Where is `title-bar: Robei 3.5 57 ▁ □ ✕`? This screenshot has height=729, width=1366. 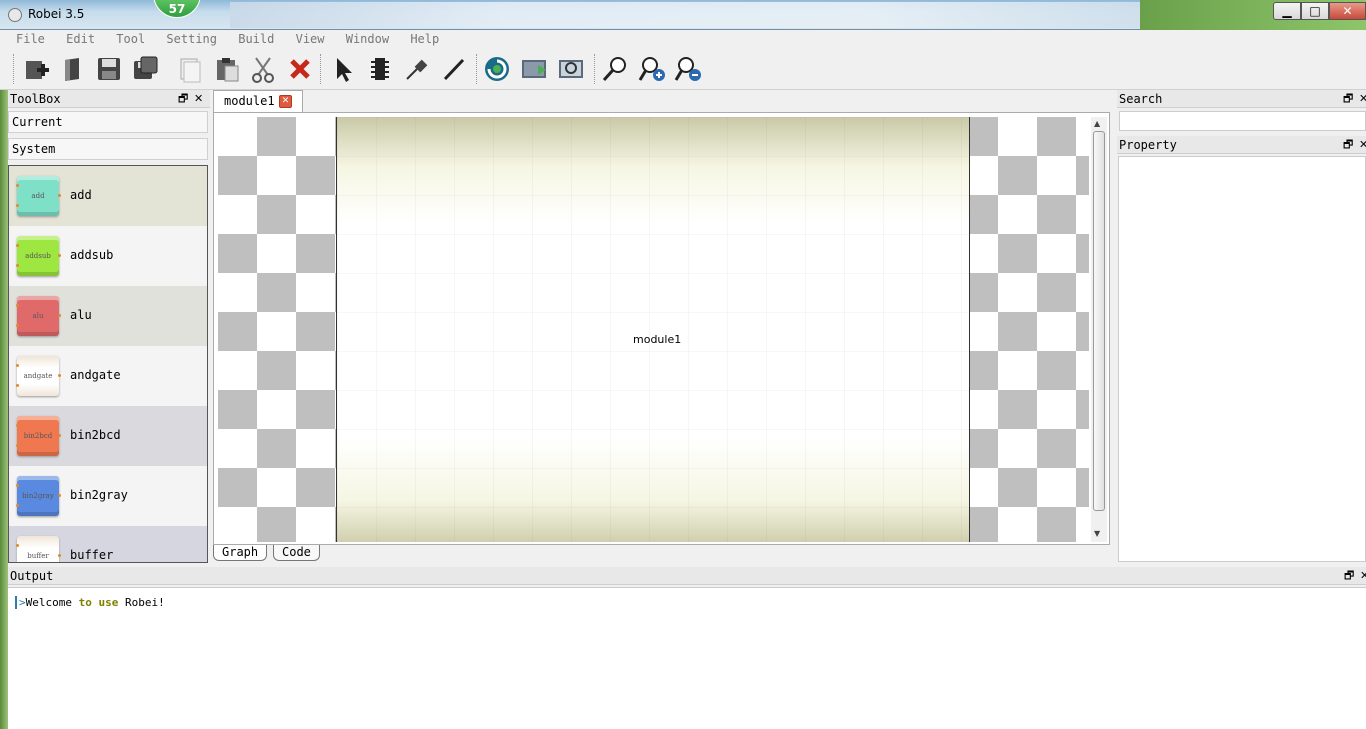
title-bar: Robei 3.5 57 ▁ □ ✕ is located at coordinates (683, 15).